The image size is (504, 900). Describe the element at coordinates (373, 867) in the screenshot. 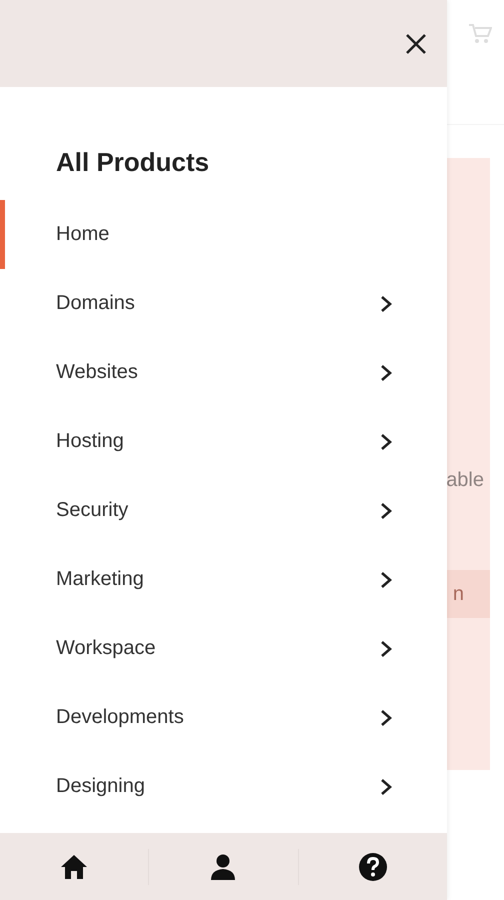

I see `help-icon` at that location.